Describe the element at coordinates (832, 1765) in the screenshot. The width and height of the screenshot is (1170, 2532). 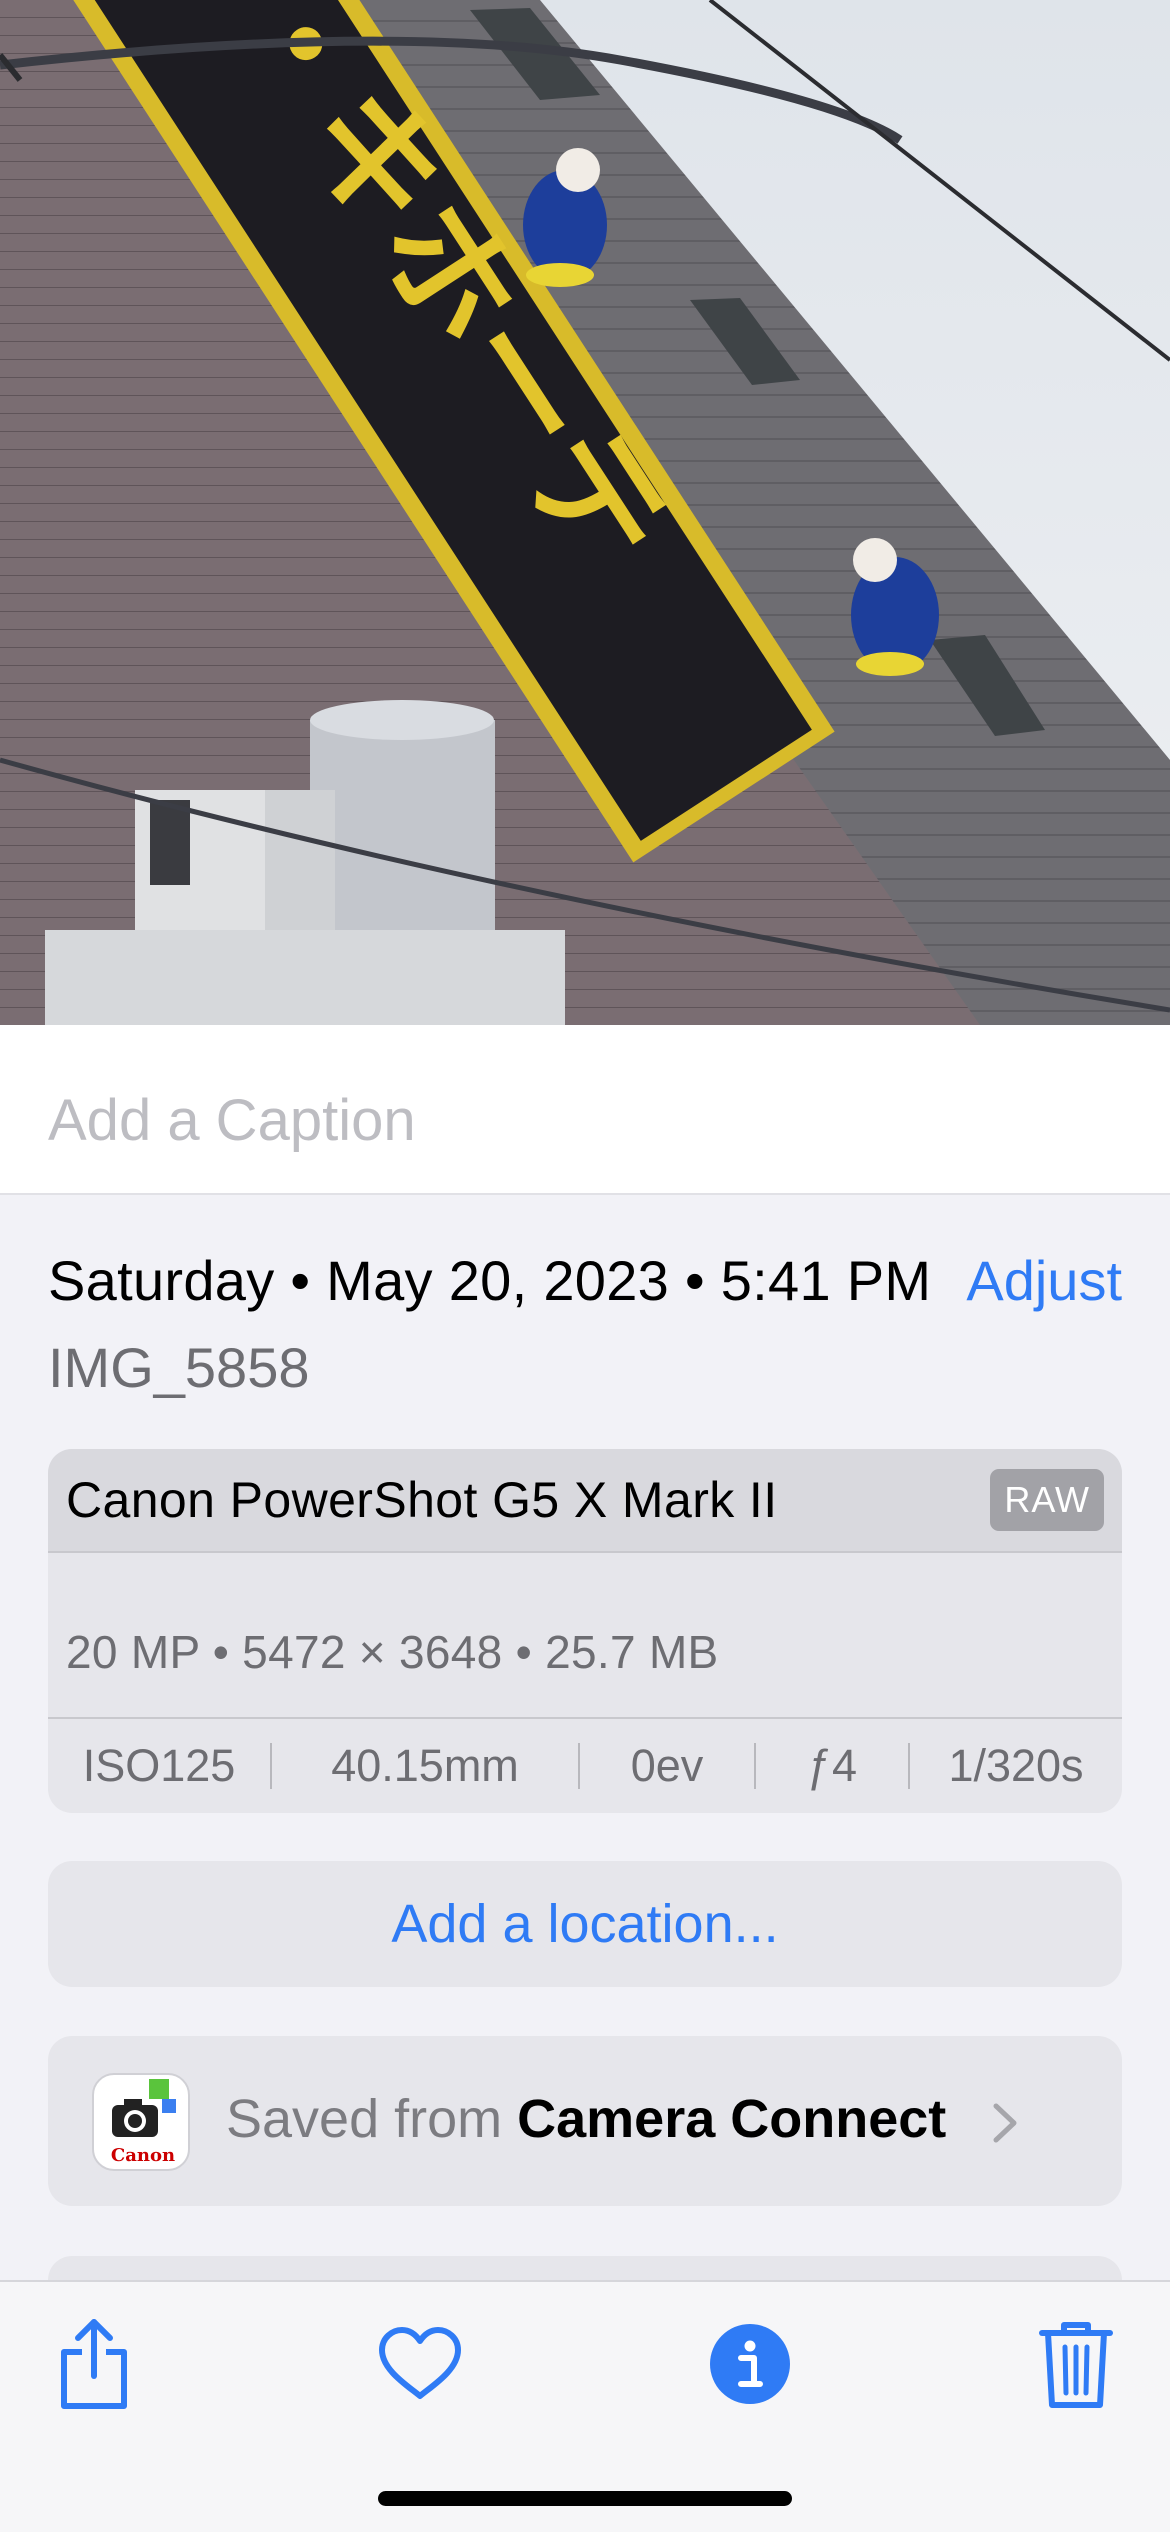
I see `exif-aperture: ƒ4` at that location.